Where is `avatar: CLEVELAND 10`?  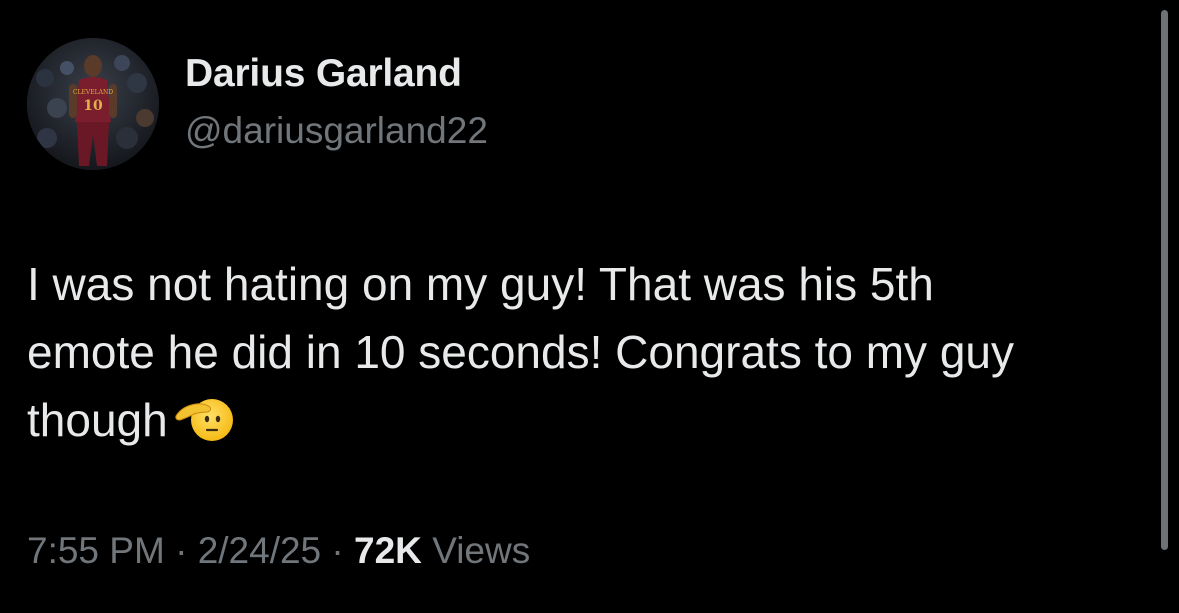
avatar: CLEVELAND 10 is located at coordinates (93, 104).